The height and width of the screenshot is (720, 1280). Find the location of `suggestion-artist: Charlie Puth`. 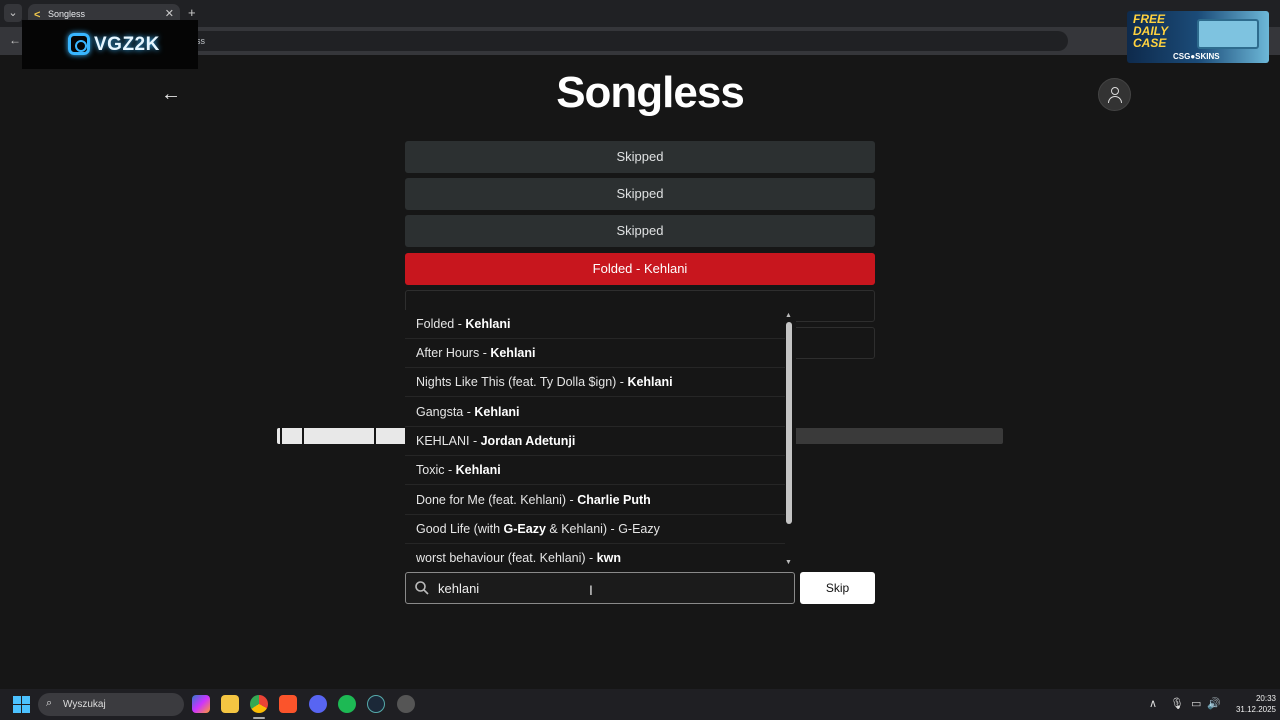

suggestion-artist: Charlie Puth is located at coordinates (614, 500).